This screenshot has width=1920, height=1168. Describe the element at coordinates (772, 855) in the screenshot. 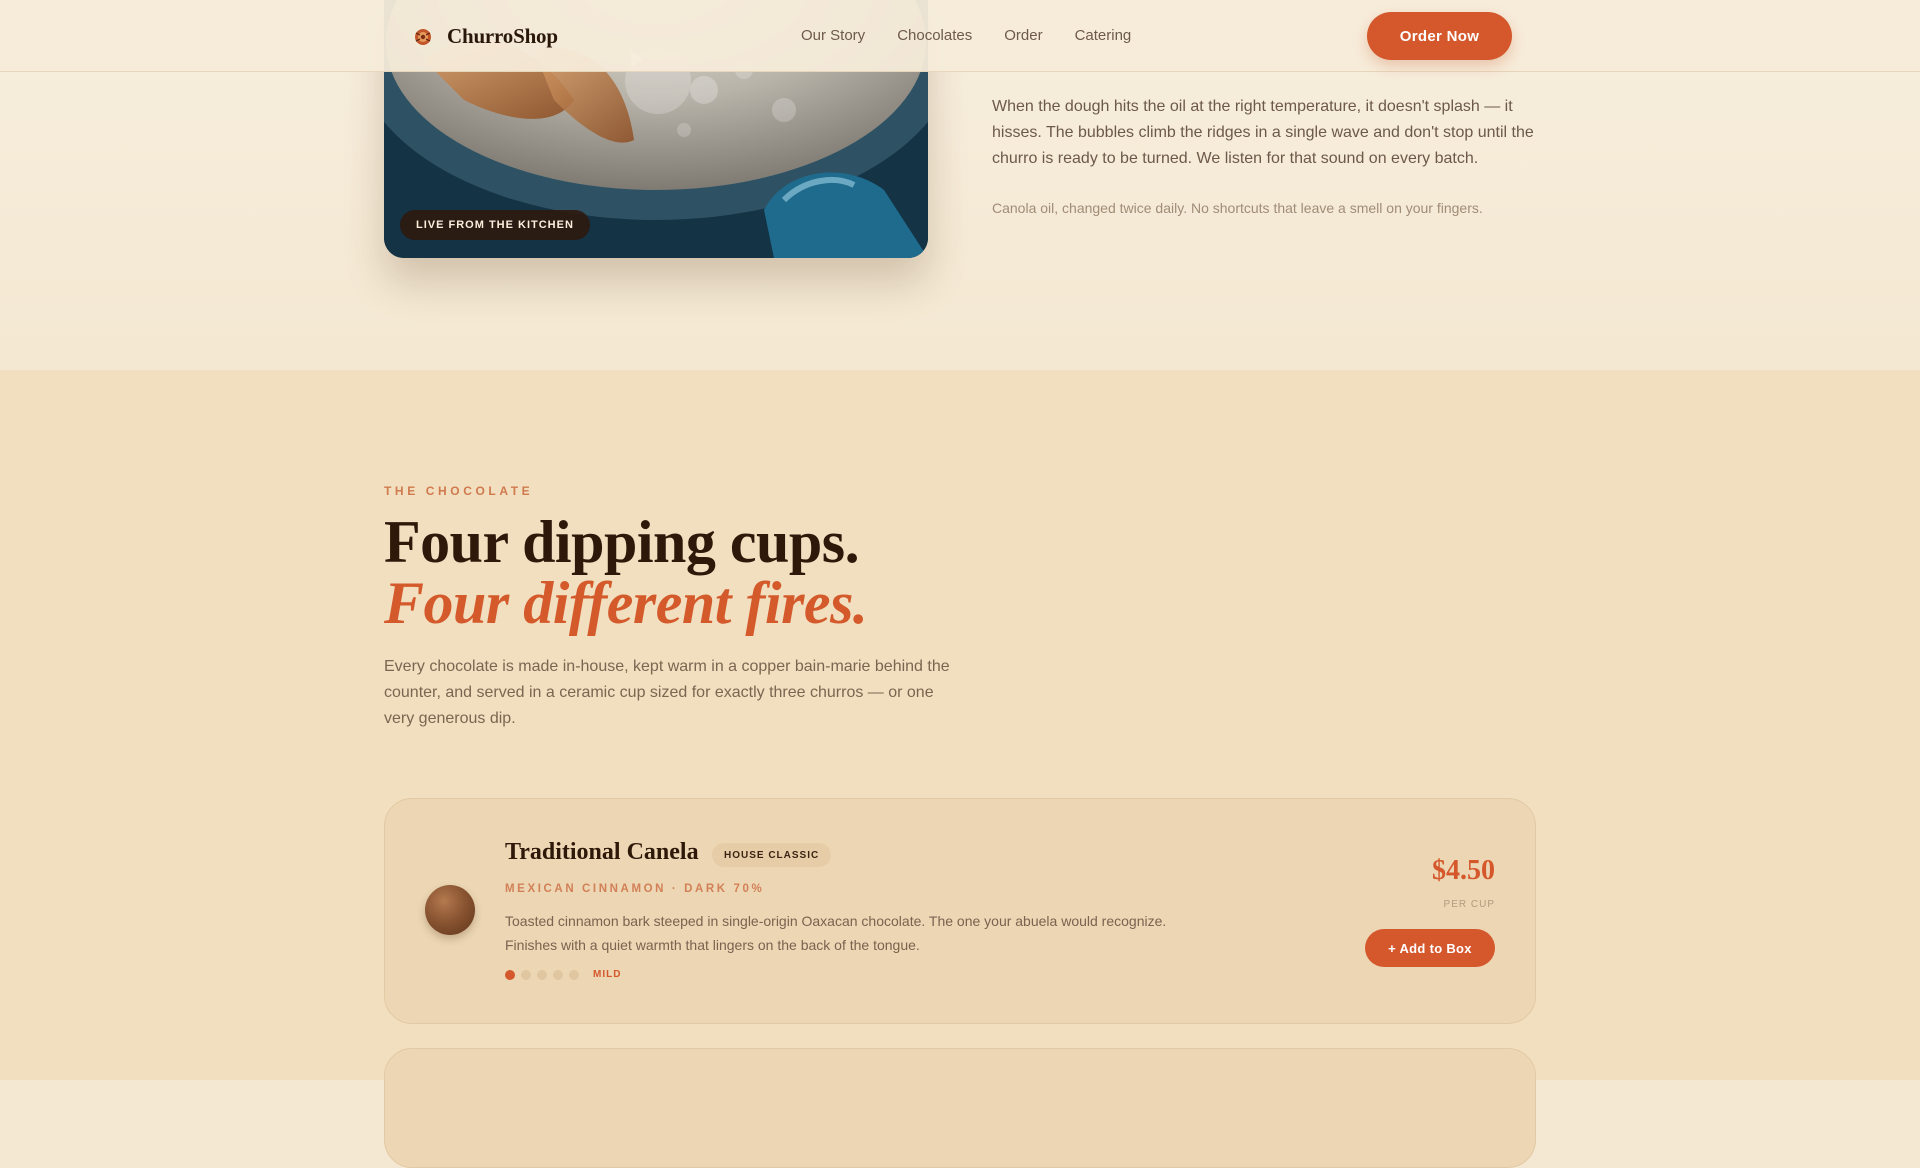

I see `product-badge: HOUSE CLASSIC` at that location.